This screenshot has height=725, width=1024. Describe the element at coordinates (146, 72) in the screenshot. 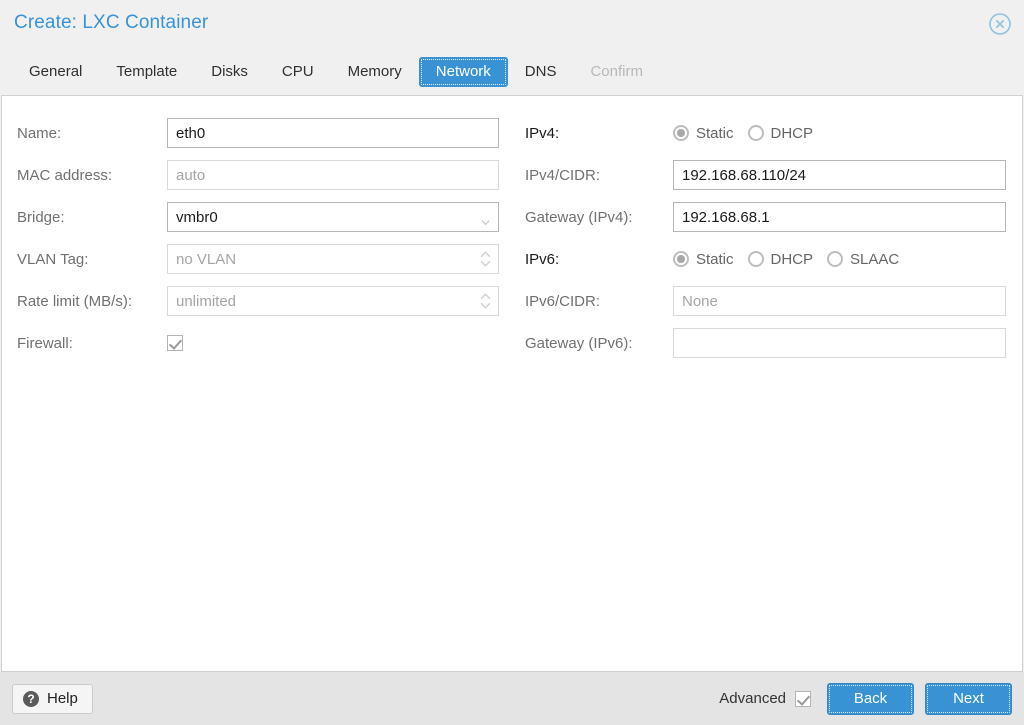

I see `tab-template: Template` at that location.